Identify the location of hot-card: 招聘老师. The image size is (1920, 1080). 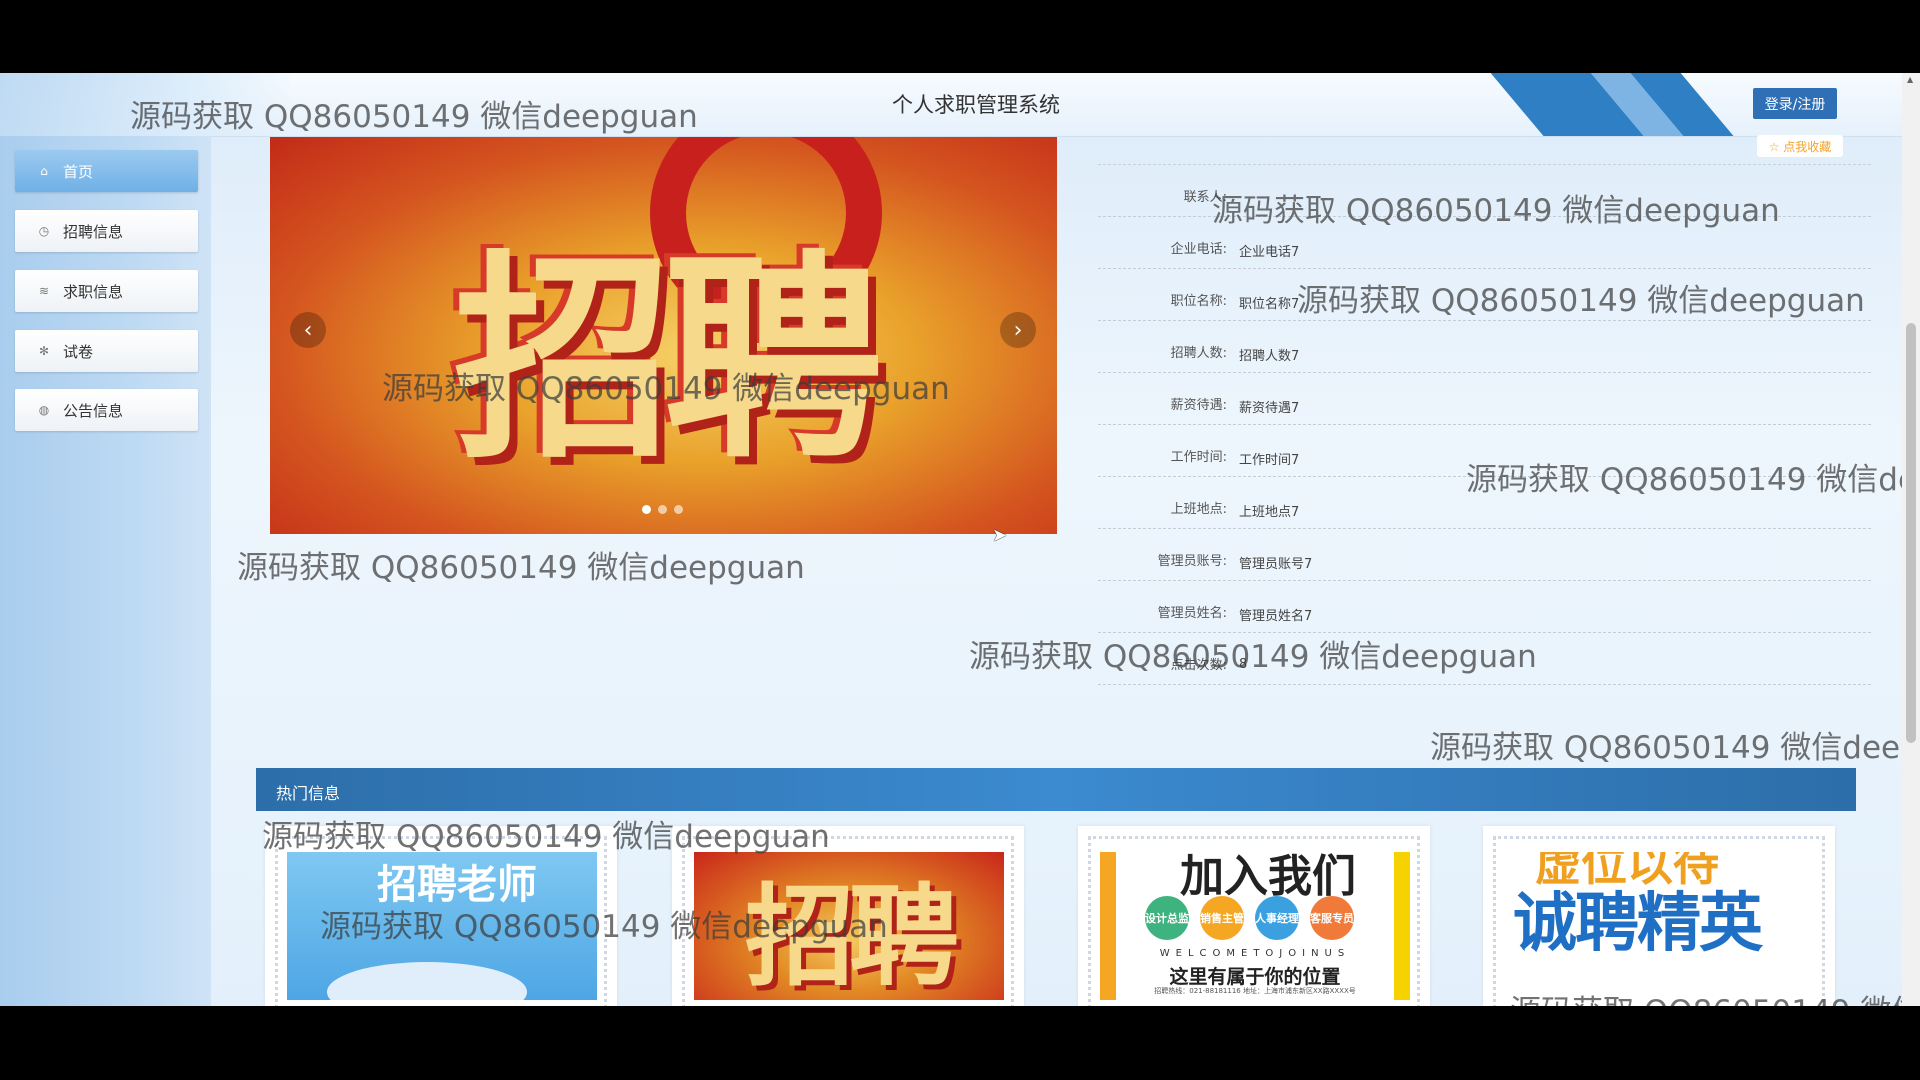
(441, 916).